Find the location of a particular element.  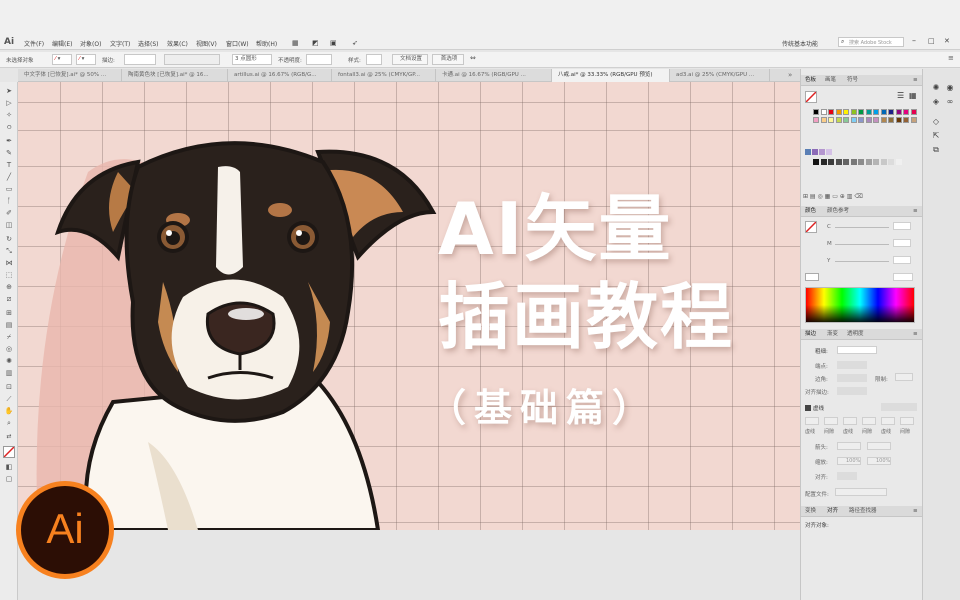

cap-buttons is located at coordinates (852, 365).